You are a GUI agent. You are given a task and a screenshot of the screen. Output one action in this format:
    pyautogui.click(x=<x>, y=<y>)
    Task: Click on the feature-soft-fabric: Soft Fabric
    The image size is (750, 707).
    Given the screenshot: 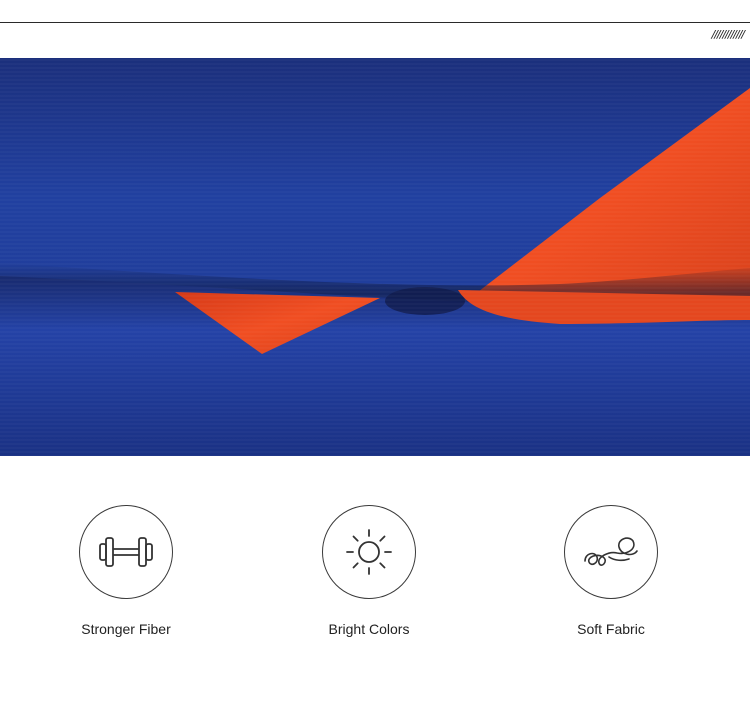 What is the action you would take?
    pyautogui.click(x=611, y=571)
    